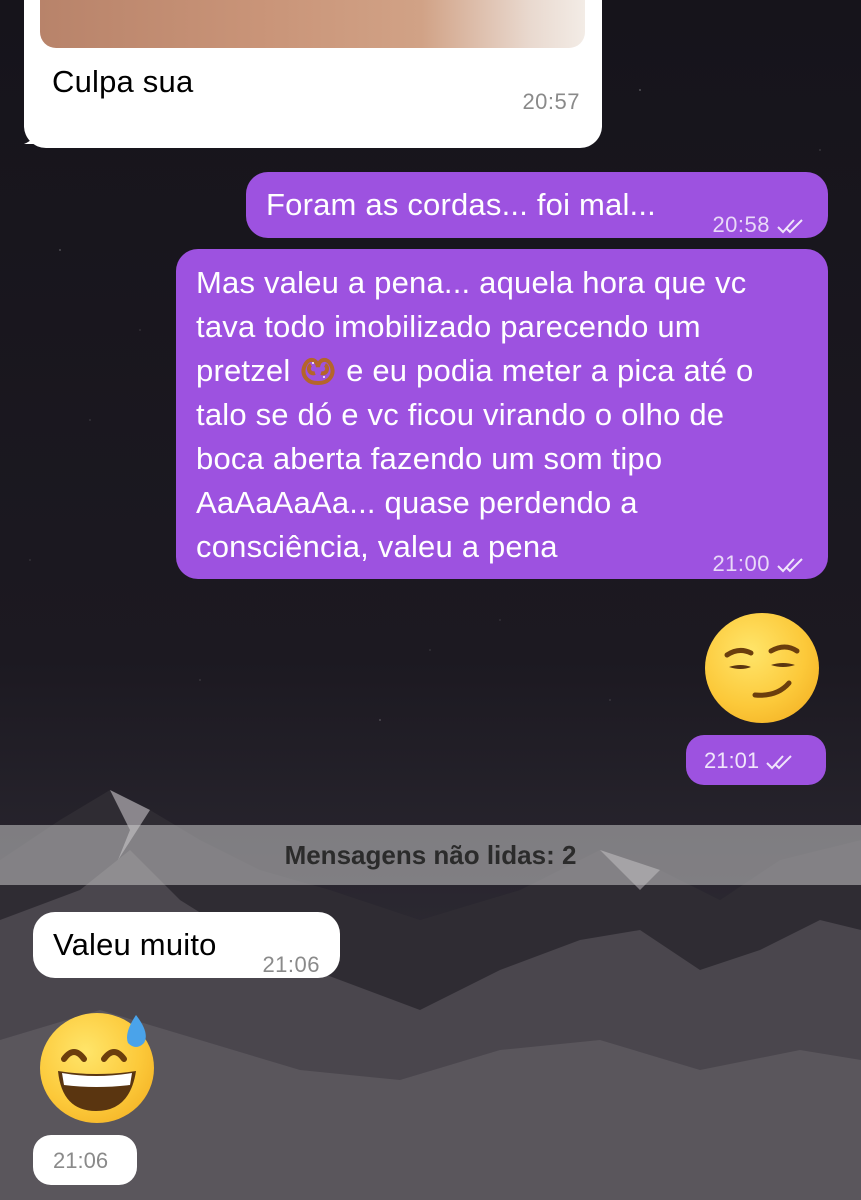 This screenshot has height=1200, width=861. I want to click on unread-messages-banner: Mensagens não lidas: 2, so click(430, 855).